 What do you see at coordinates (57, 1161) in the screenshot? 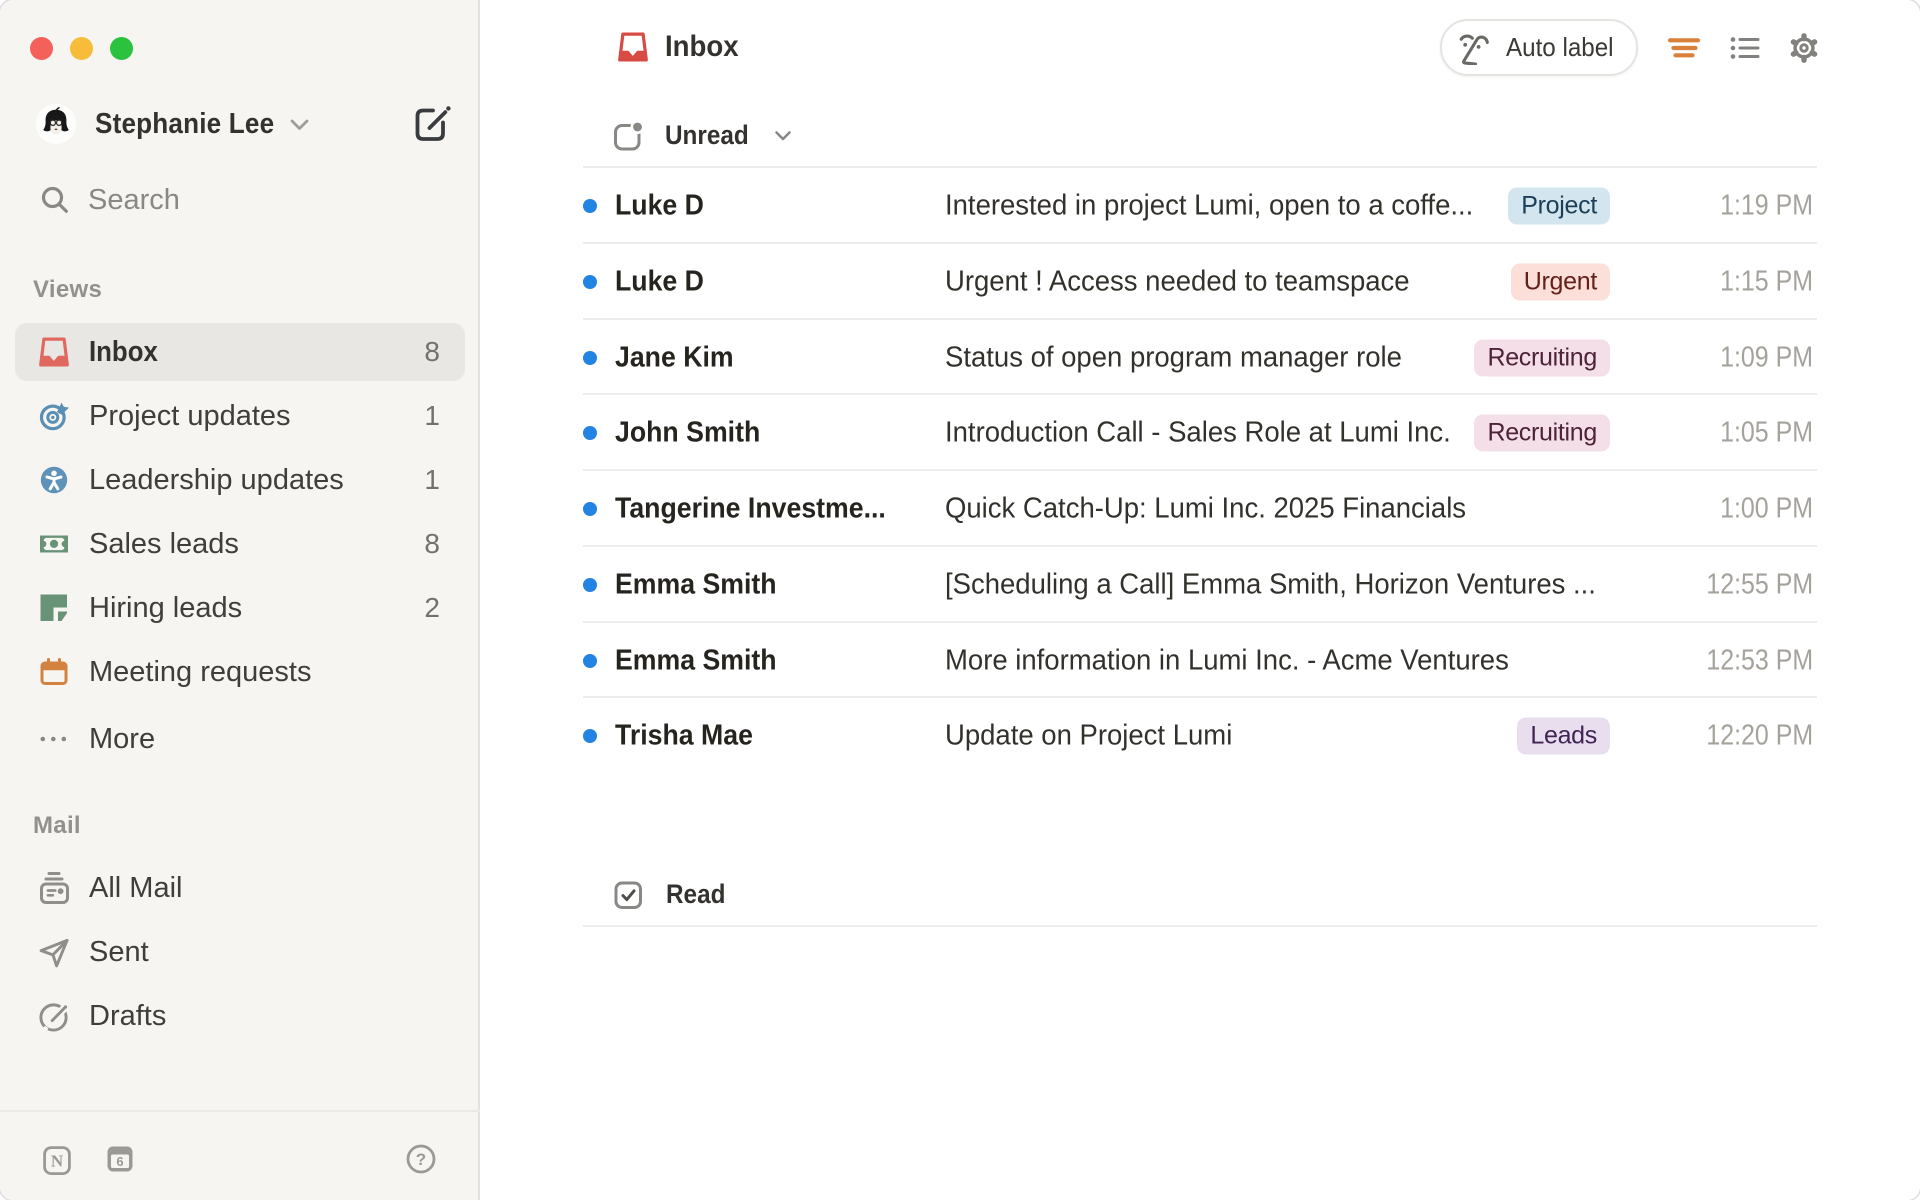
I see `svg-text: N` at bounding box center [57, 1161].